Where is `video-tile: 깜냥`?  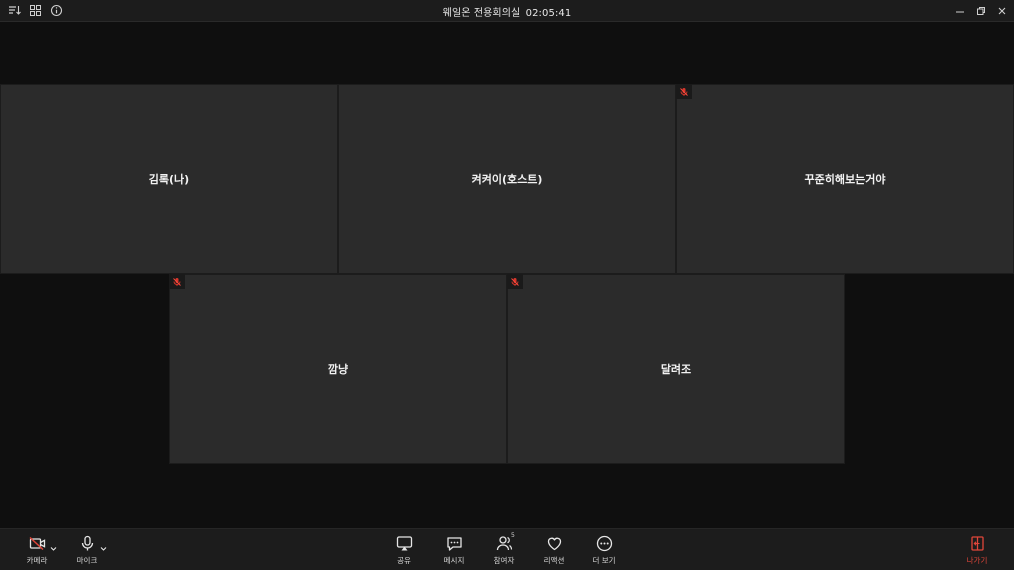 video-tile: 깜냥 is located at coordinates (338, 369).